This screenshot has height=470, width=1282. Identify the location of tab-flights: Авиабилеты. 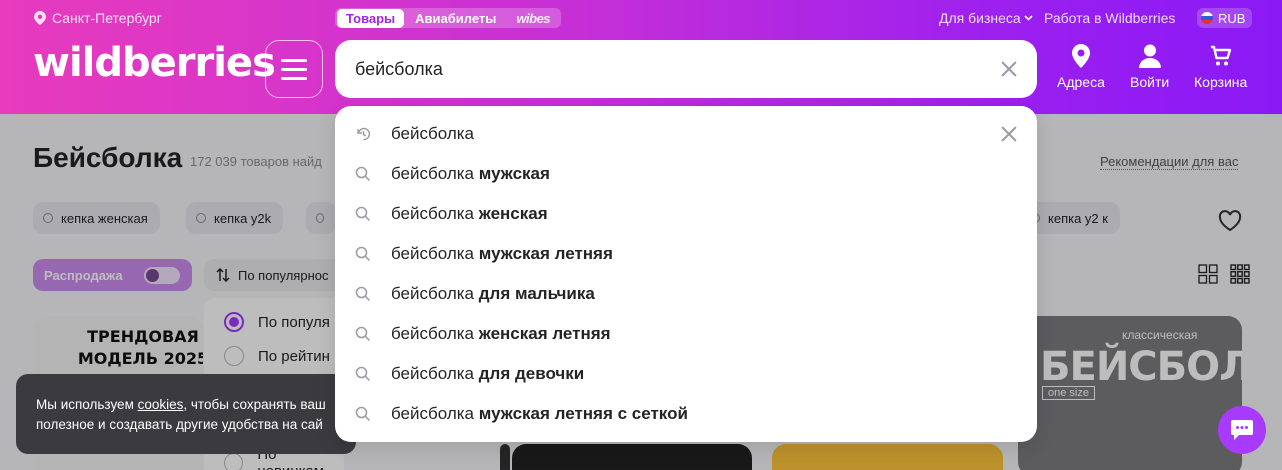
(455, 18).